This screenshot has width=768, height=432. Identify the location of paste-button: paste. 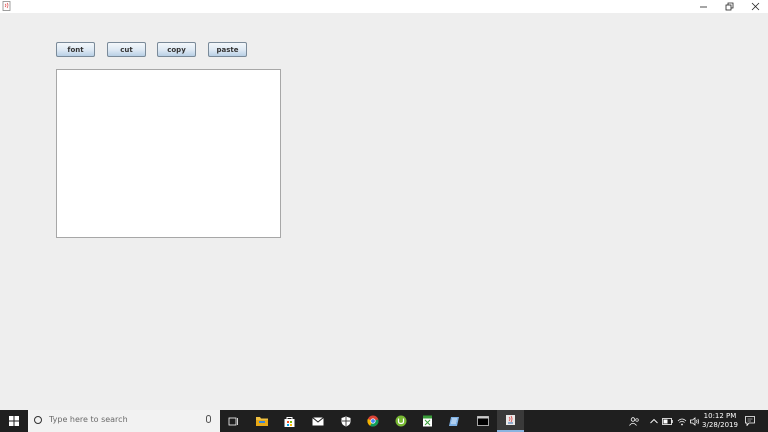
(227, 49).